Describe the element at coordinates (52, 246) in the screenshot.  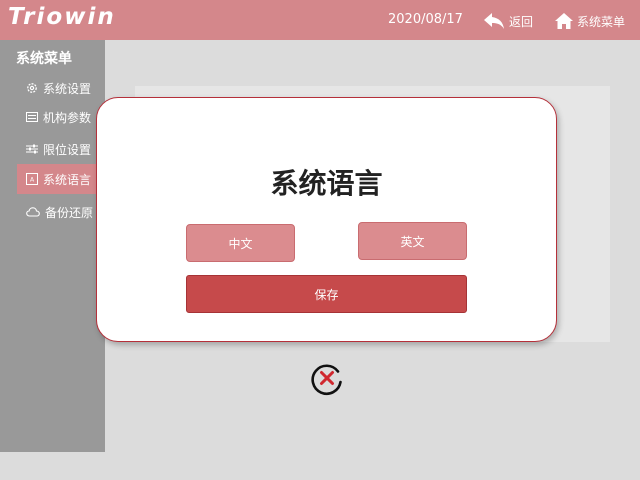
I see `sidebar: 系统菜单 系统设置 机构参数 限位设置 A 系统语言 备份还原` at that location.